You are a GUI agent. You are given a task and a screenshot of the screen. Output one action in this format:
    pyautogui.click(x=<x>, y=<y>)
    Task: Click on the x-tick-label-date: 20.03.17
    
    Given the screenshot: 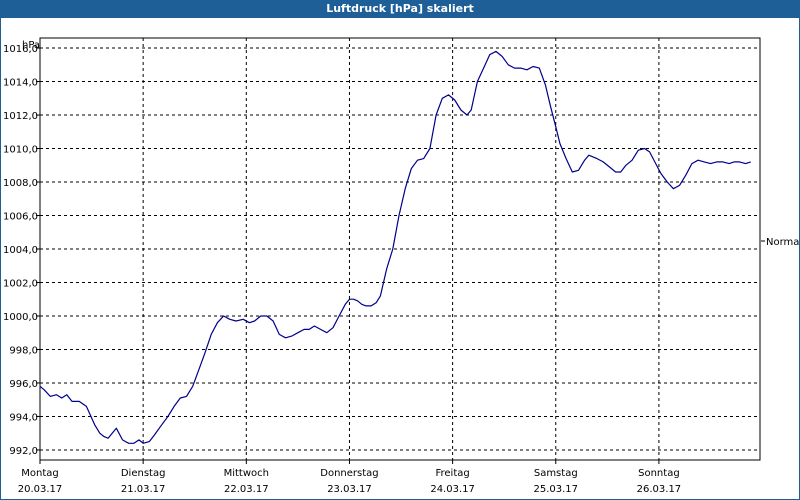 What is the action you would take?
    pyautogui.click(x=40, y=489)
    